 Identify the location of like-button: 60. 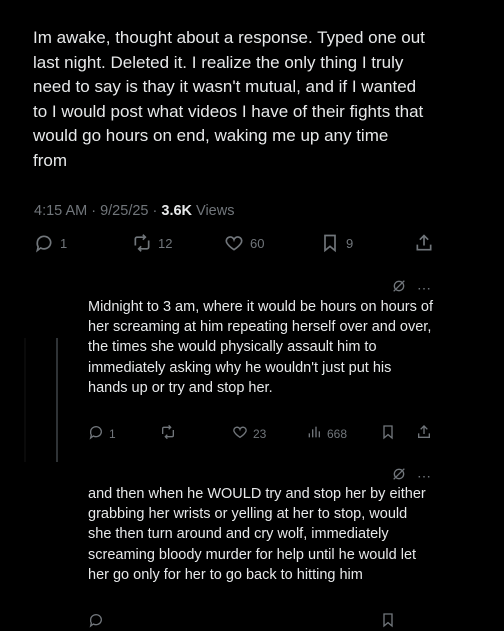
(244, 243).